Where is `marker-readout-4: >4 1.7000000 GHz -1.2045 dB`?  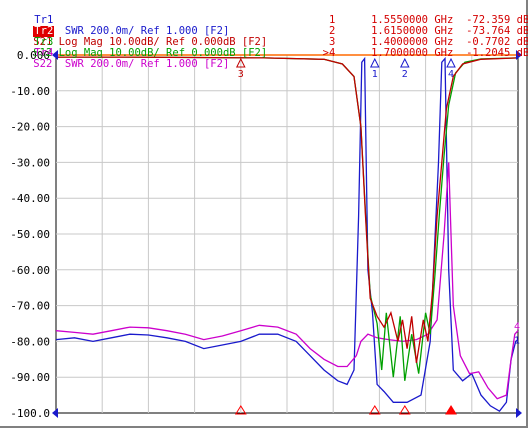 marker-readout-4: >4 1.7000000 GHz -1.2045 dB is located at coordinates (408, 53).